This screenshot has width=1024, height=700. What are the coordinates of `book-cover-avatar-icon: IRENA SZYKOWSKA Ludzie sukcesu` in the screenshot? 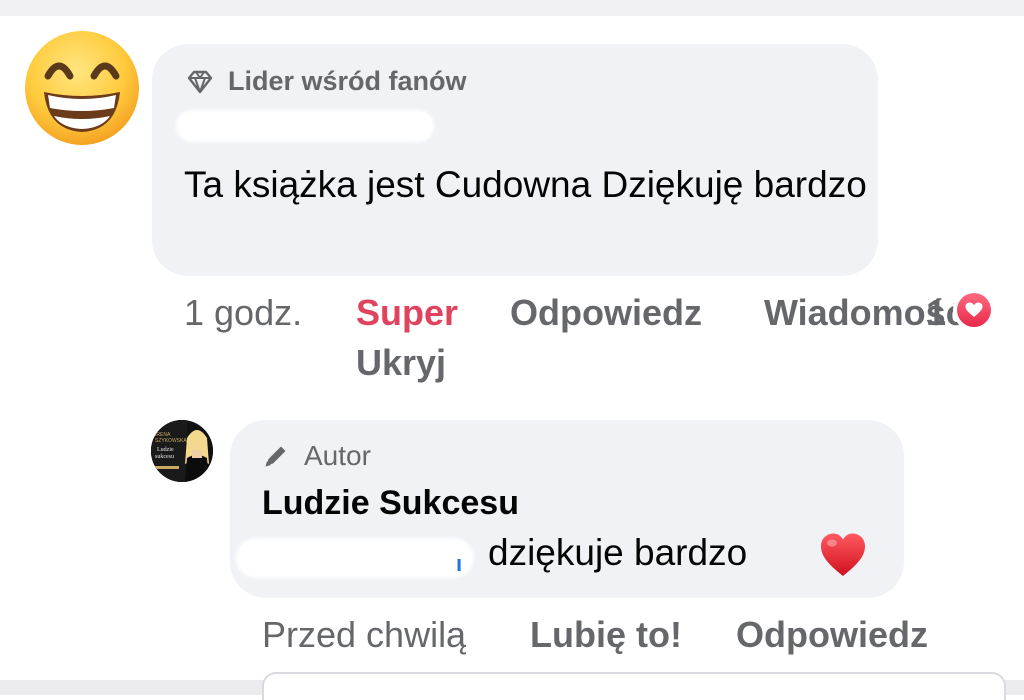 It's located at (182, 451).